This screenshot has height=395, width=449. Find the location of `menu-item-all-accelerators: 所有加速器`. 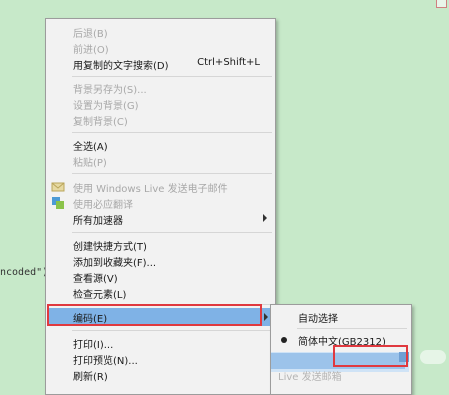

menu-item-all-accelerators: 所有加速器 is located at coordinates (160, 219).